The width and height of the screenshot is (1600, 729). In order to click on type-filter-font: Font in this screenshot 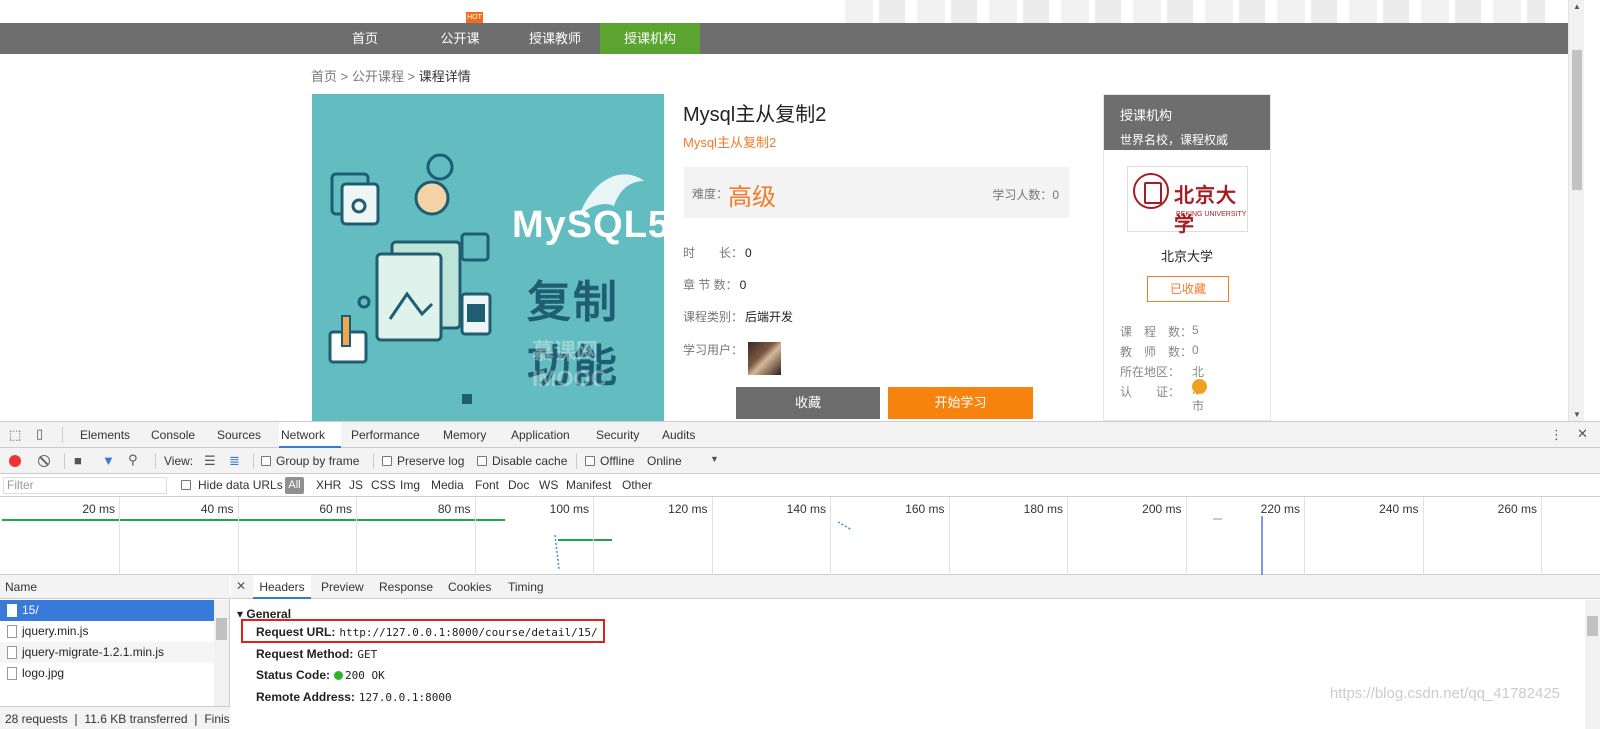, I will do `click(487, 485)`.